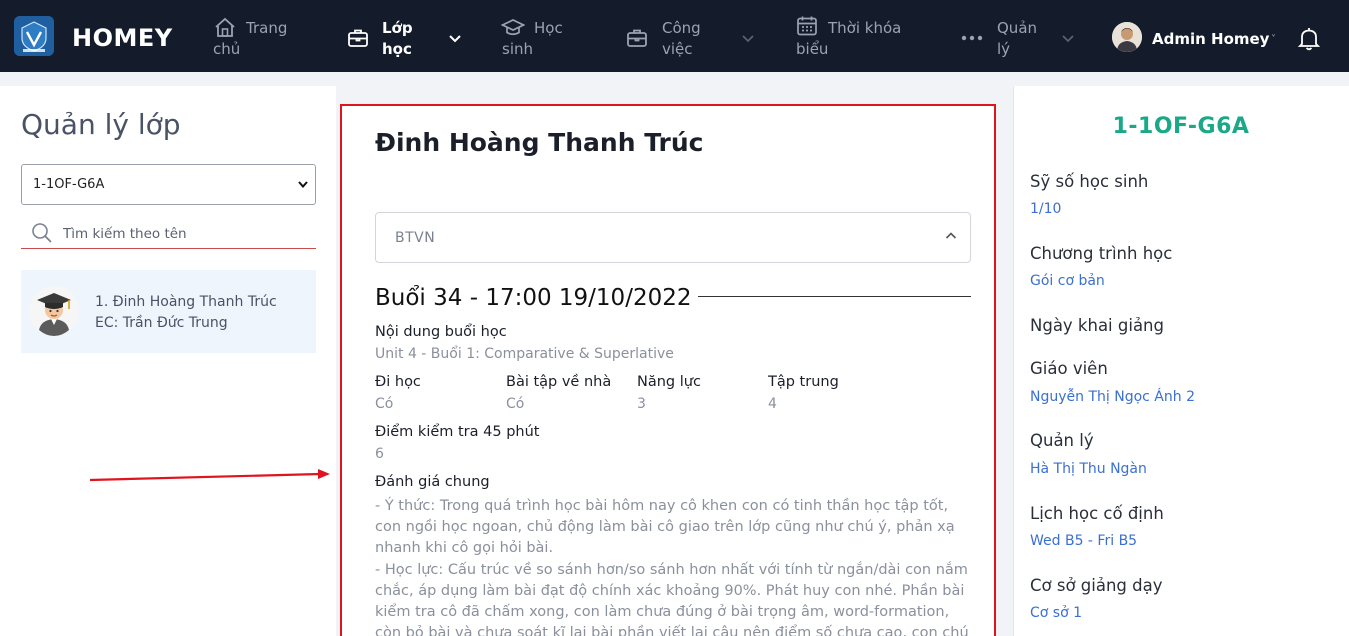 The image size is (1349, 636). Describe the element at coordinates (168, 184) in the screenshot. I see `class-select: 1-1OF-G6A` at that location.